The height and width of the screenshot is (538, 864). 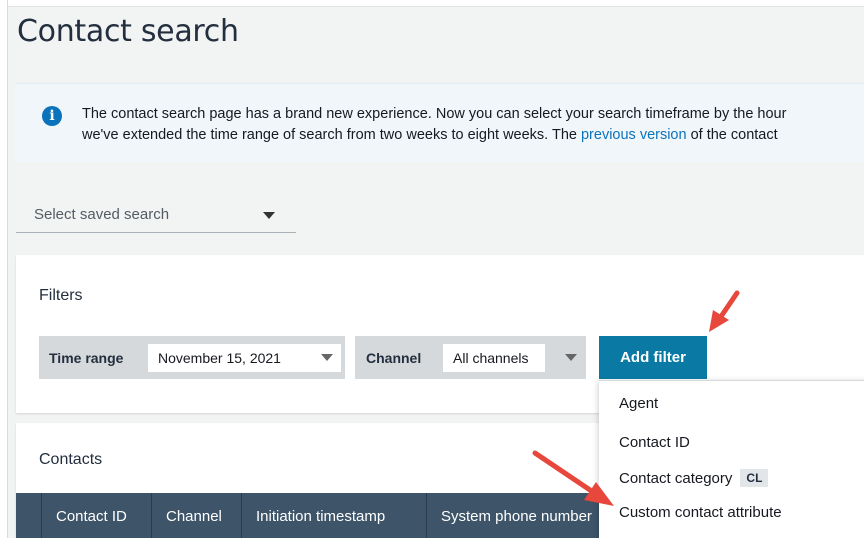 What do you see at coordinates (634, 135) in the screenshot?
I see `previous-version-link: previous version` at bounding box center [634, 135].